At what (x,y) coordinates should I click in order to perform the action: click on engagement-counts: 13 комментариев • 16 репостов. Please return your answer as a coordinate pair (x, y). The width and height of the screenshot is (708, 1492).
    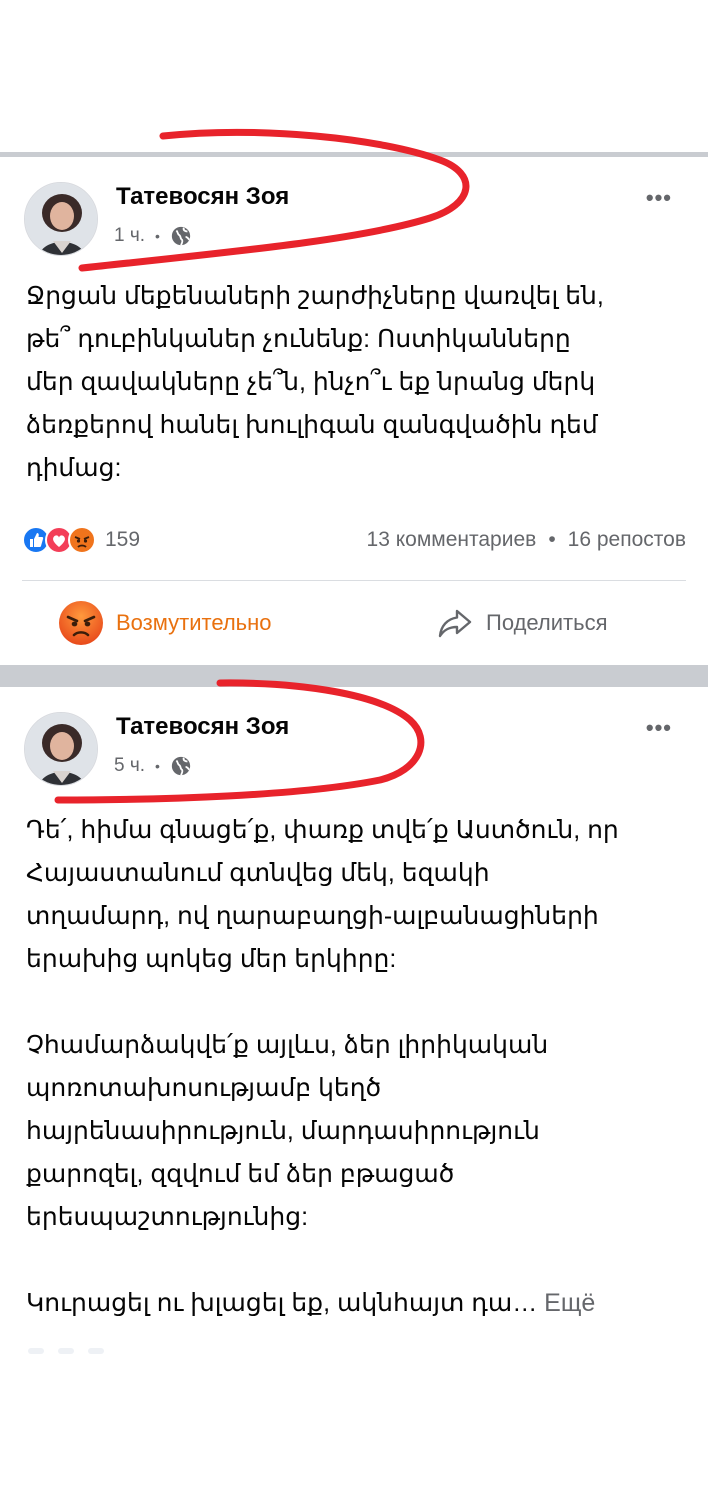
    Looking at the image, I should click on (526, 540).